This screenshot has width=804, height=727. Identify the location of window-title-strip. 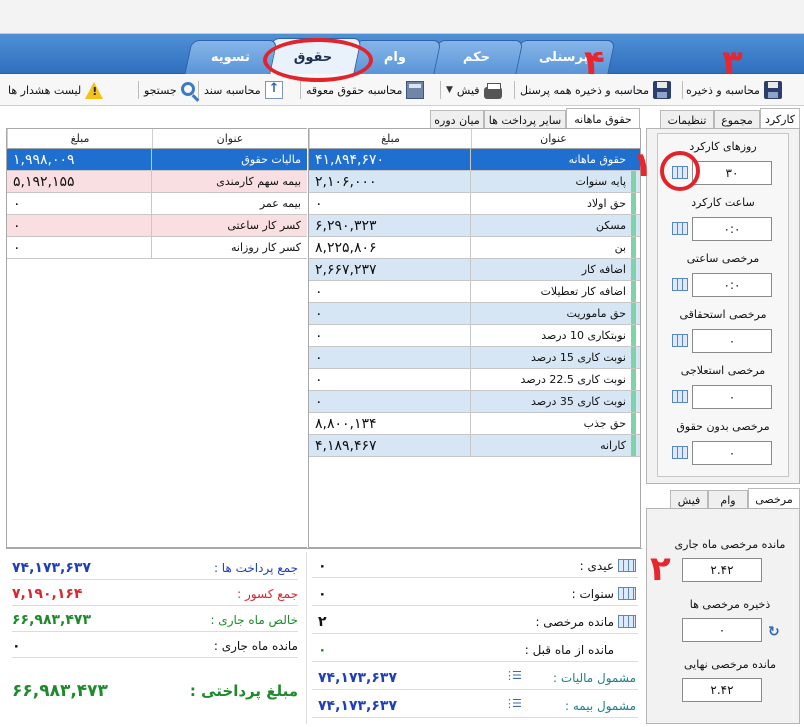
(402, 17).